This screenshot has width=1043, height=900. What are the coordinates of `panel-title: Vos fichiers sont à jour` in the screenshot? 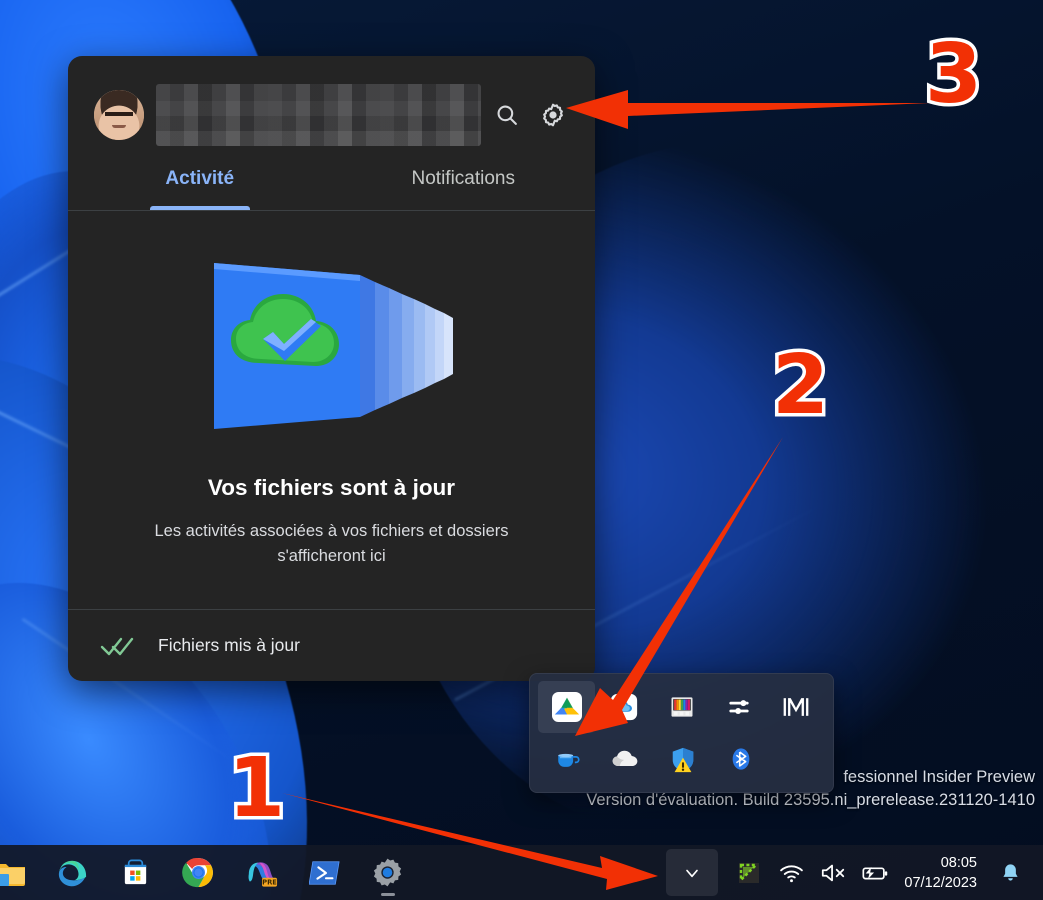 It's located at (331, 487).